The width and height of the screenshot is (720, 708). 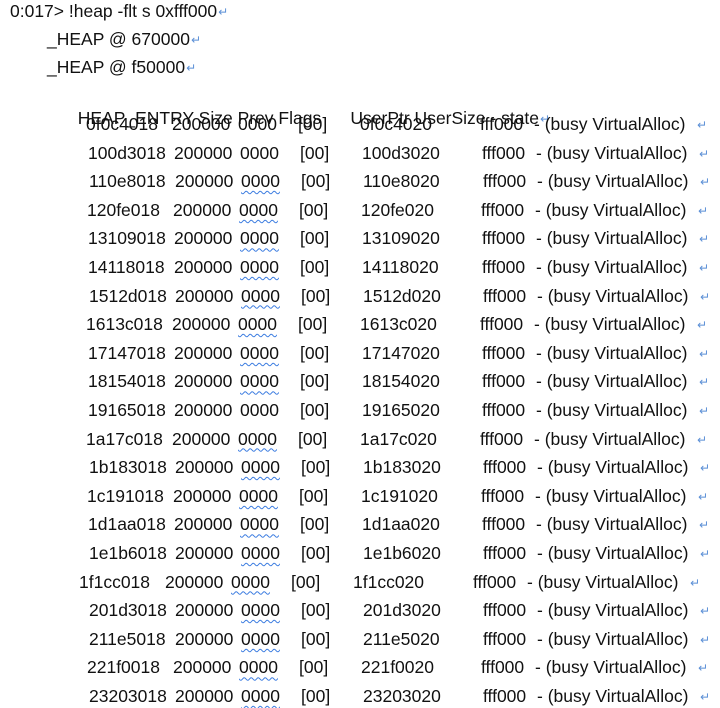 What do you see at coordinates (401, 524) in the screenshot?
I see `userptr-cell: 1d1aa020` at bounding box center [401, 524].